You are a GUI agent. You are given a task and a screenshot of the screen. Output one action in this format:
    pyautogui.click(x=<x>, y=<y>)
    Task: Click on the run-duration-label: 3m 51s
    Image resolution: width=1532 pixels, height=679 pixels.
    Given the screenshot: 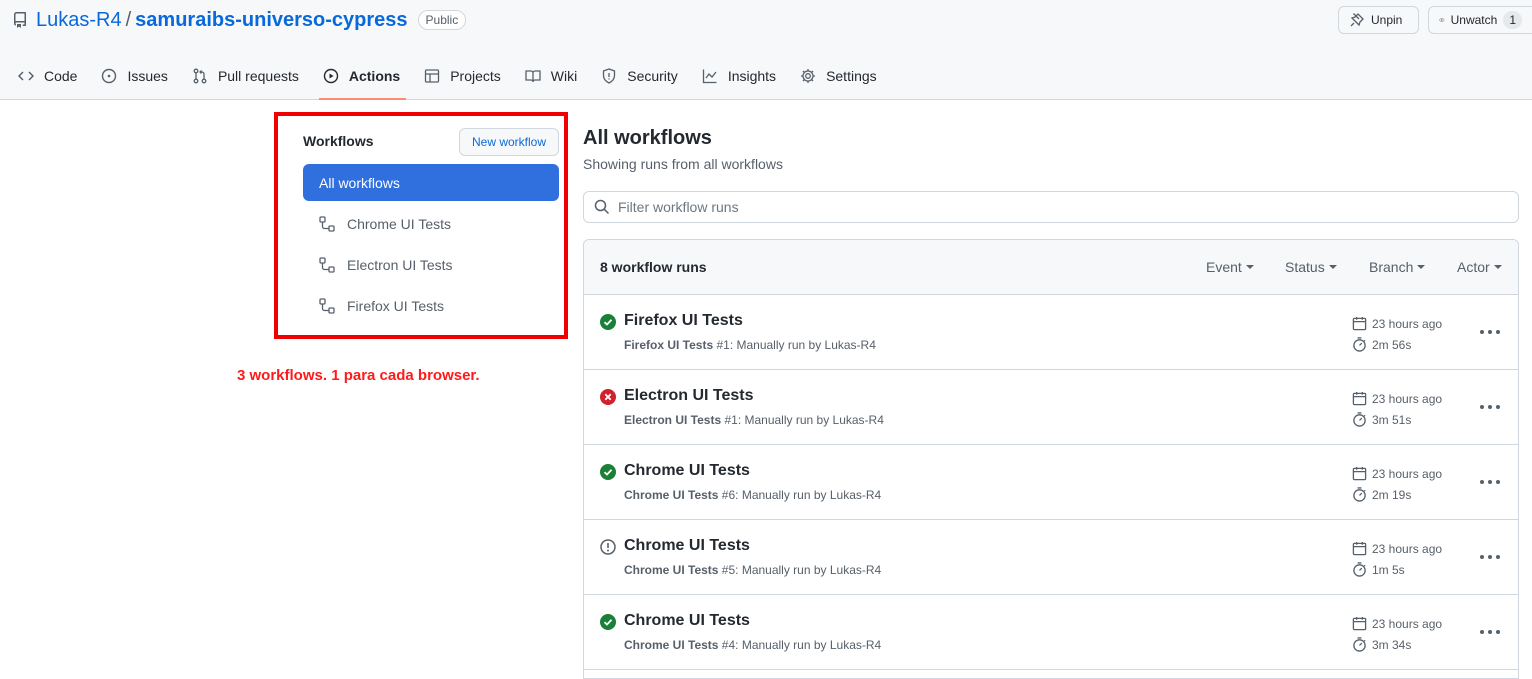 What is the action you would take?
    pyautogui.click(x=1392, y=419)
    